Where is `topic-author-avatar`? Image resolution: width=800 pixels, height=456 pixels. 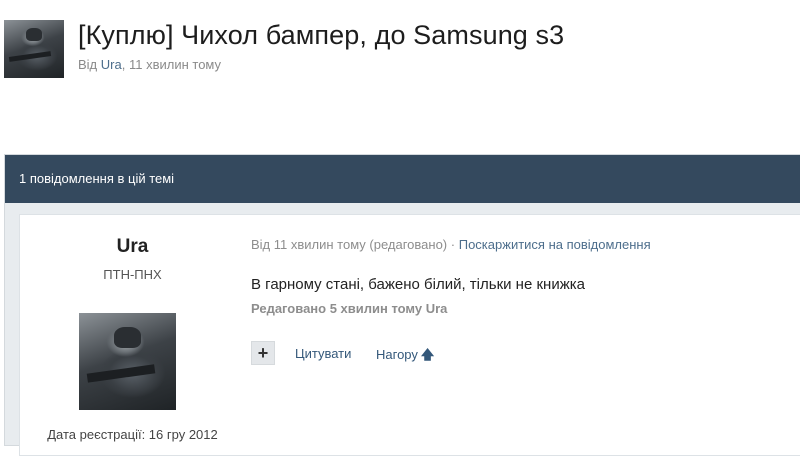 topic-author-avatar is located at coordinates (34, 49).